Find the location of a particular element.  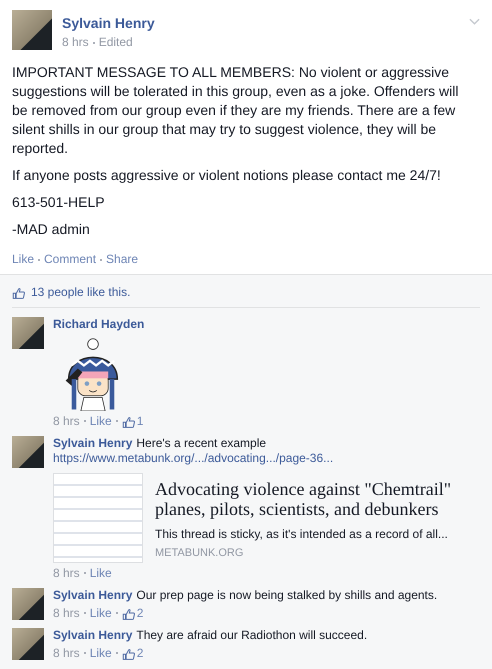

action-link: Comment is located at coordinates (70, 259).